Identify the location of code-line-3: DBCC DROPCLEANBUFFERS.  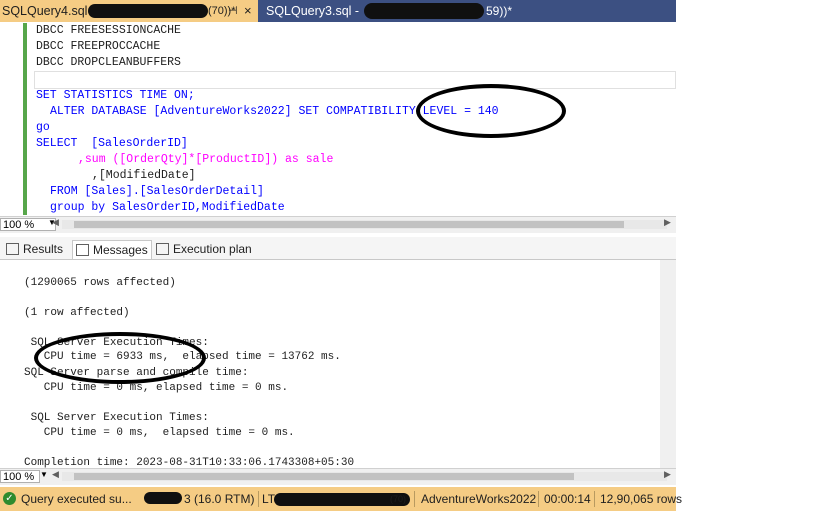
(108, 62).